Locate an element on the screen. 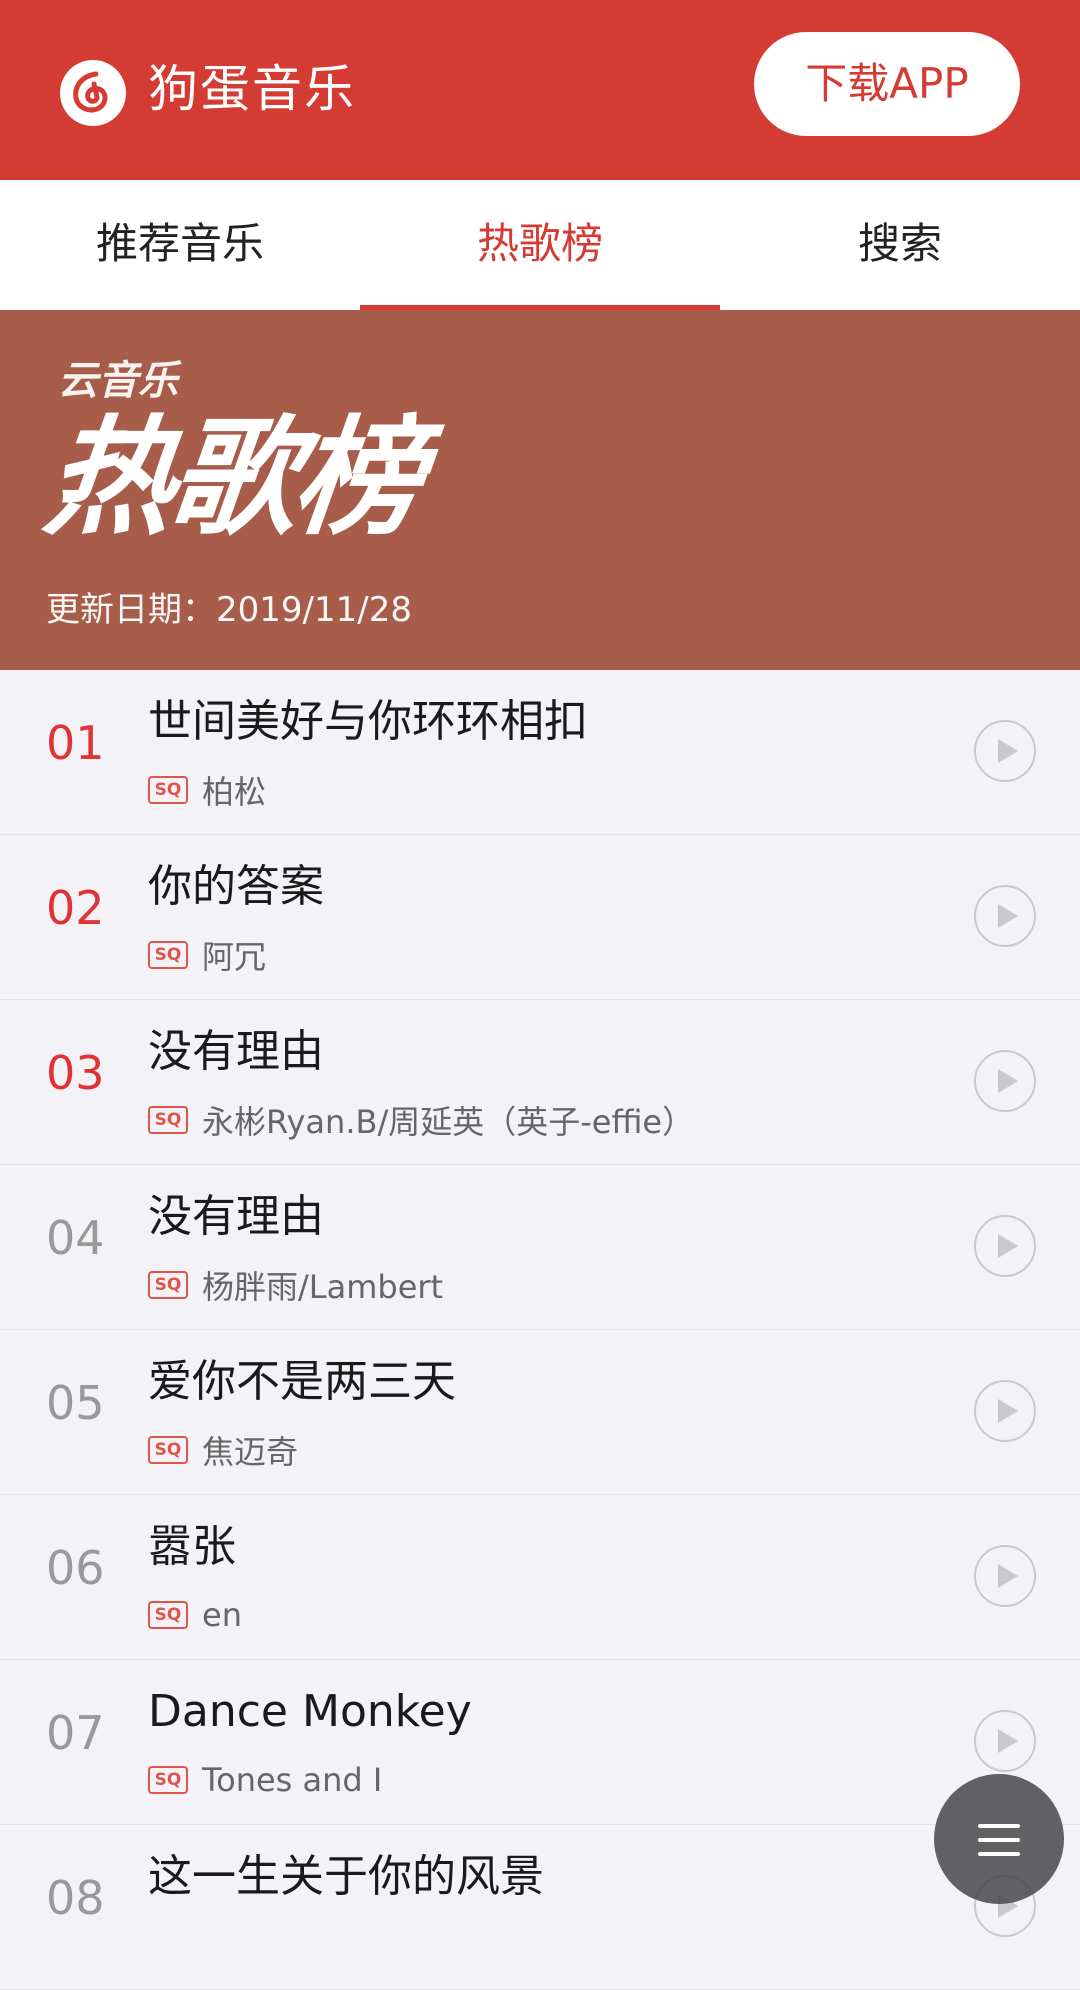 Image resolution: width=1080 pixels, height=1990 pixels. song-meta: SQ 永彬Ryan.B/周延英（英子-effie） is located at coordinates (538, 1120).